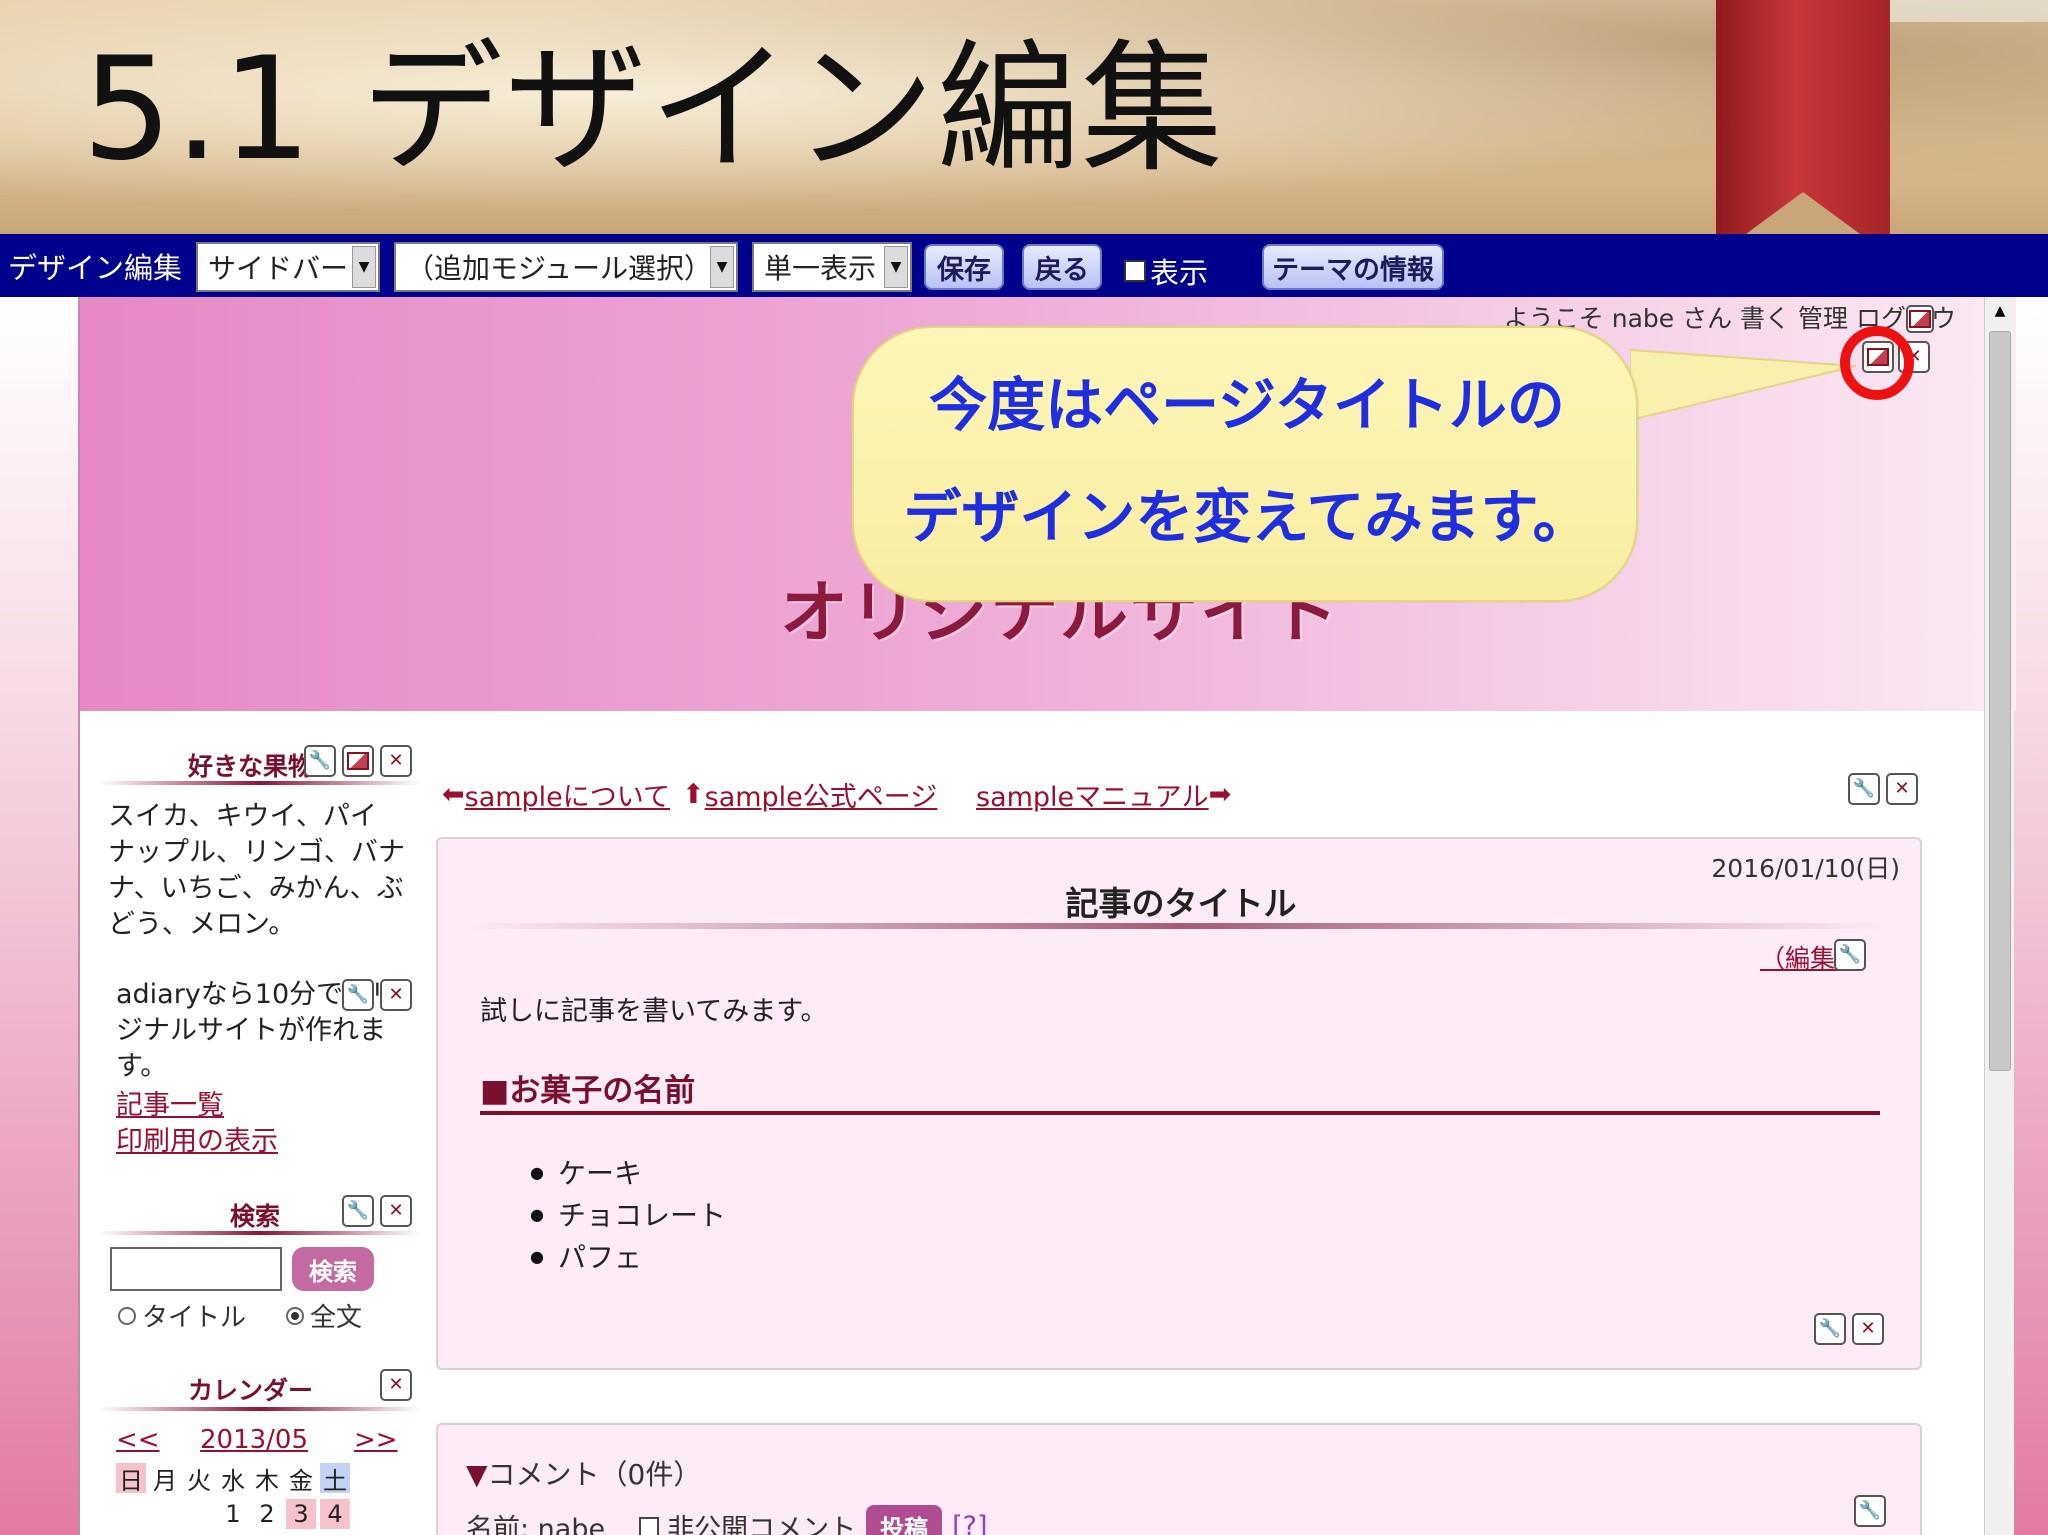 This screenshot has width=2048, height=1535. I want to click on triangle-down-icon: ▼, so click(477, 1474).